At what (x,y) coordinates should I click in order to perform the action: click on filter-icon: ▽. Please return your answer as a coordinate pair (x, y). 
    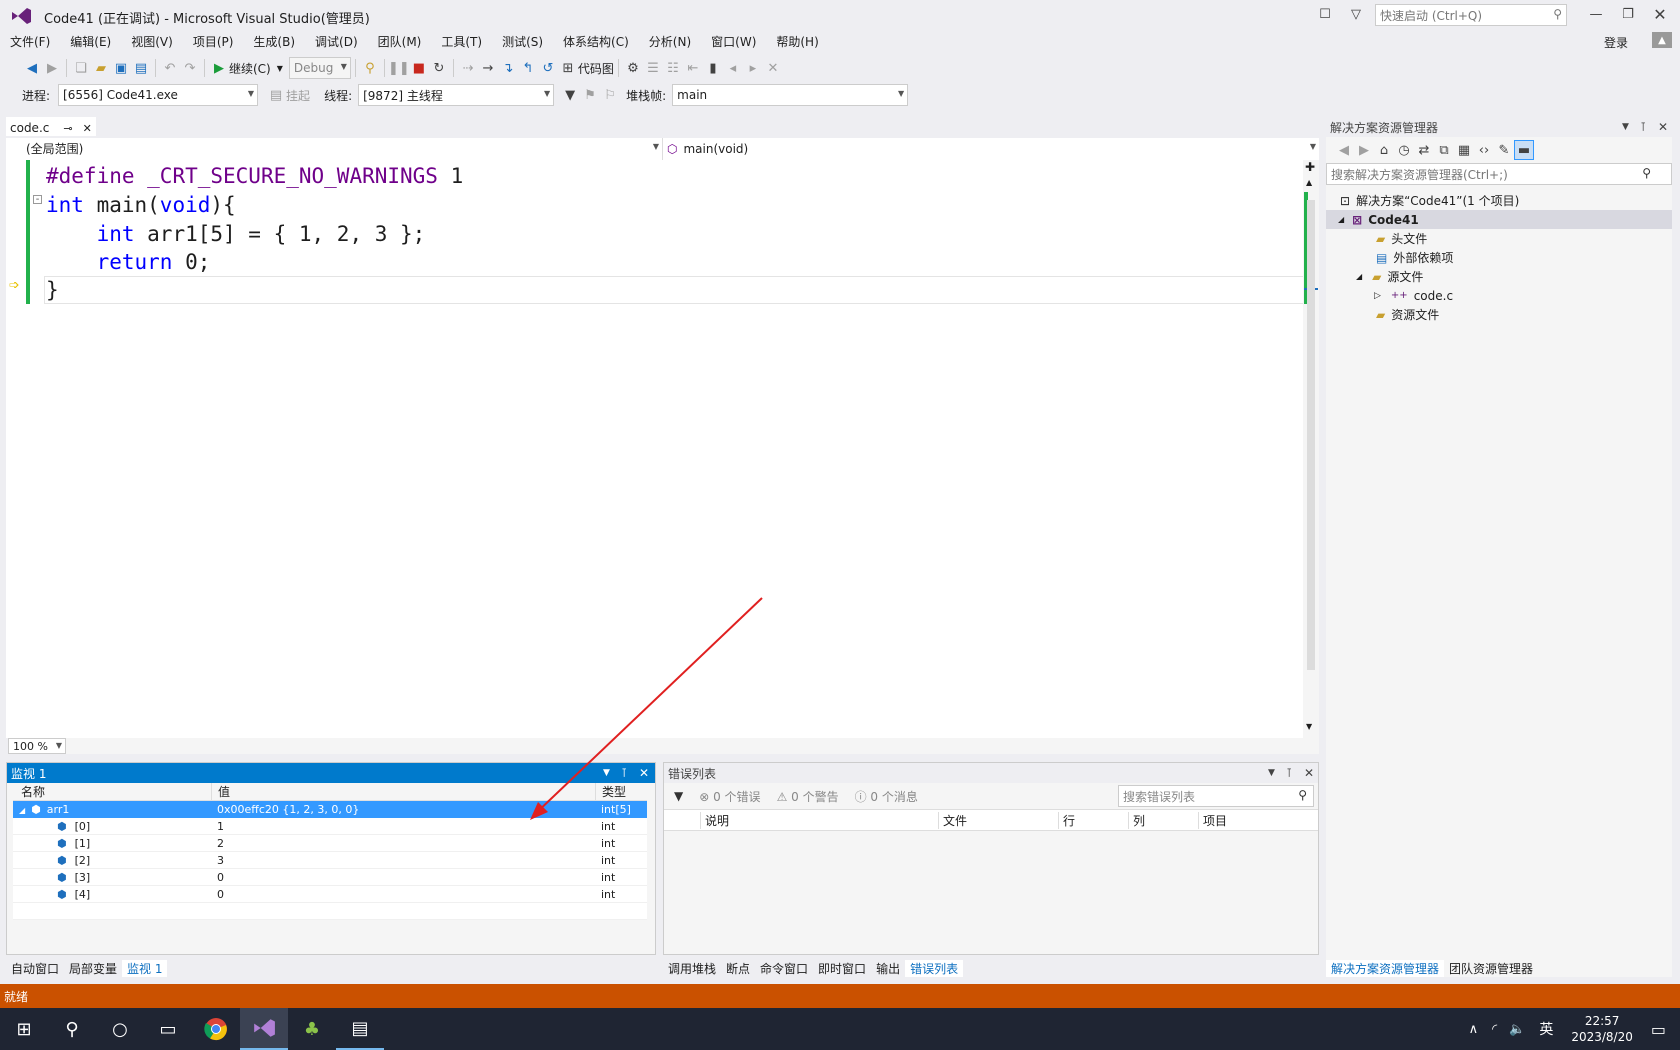
    Looking at the image, I should click on (1356, 14).